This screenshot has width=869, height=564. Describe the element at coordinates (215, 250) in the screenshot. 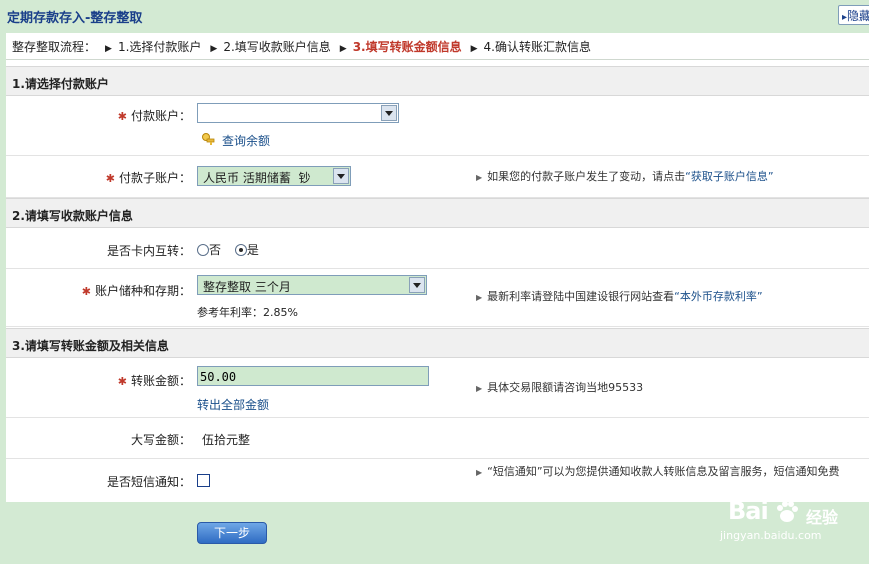

I see `radio-no-label: 否` at that location.